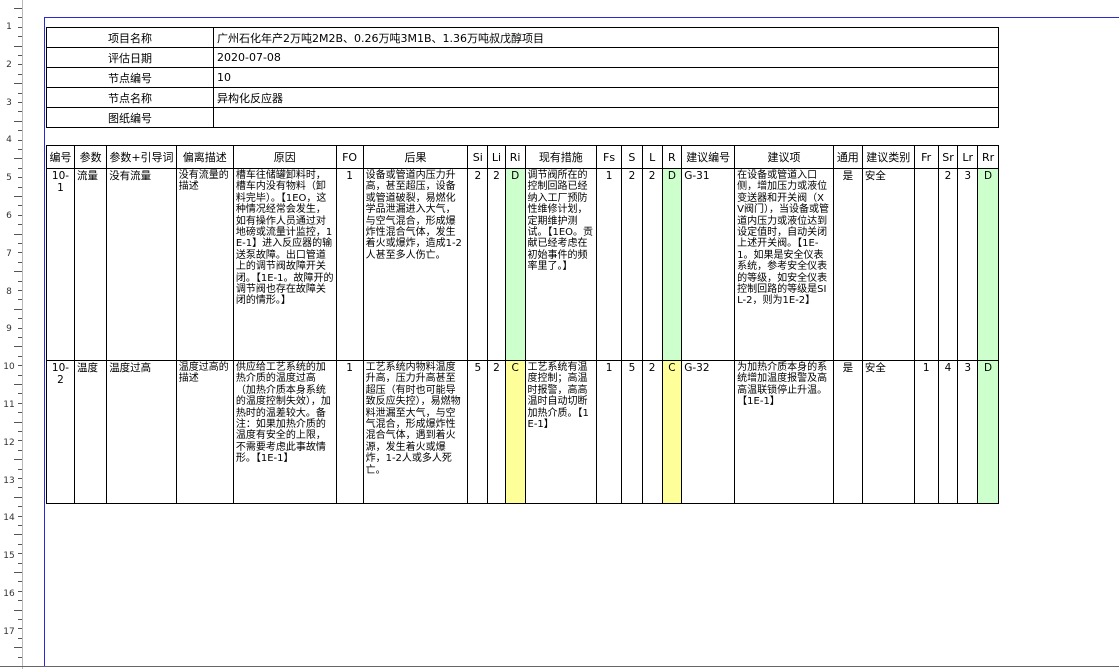  What do you see at coordinates (926, 432) in the screenshot?
I see `cell-fr: 1` at bounding box center [926, 432].